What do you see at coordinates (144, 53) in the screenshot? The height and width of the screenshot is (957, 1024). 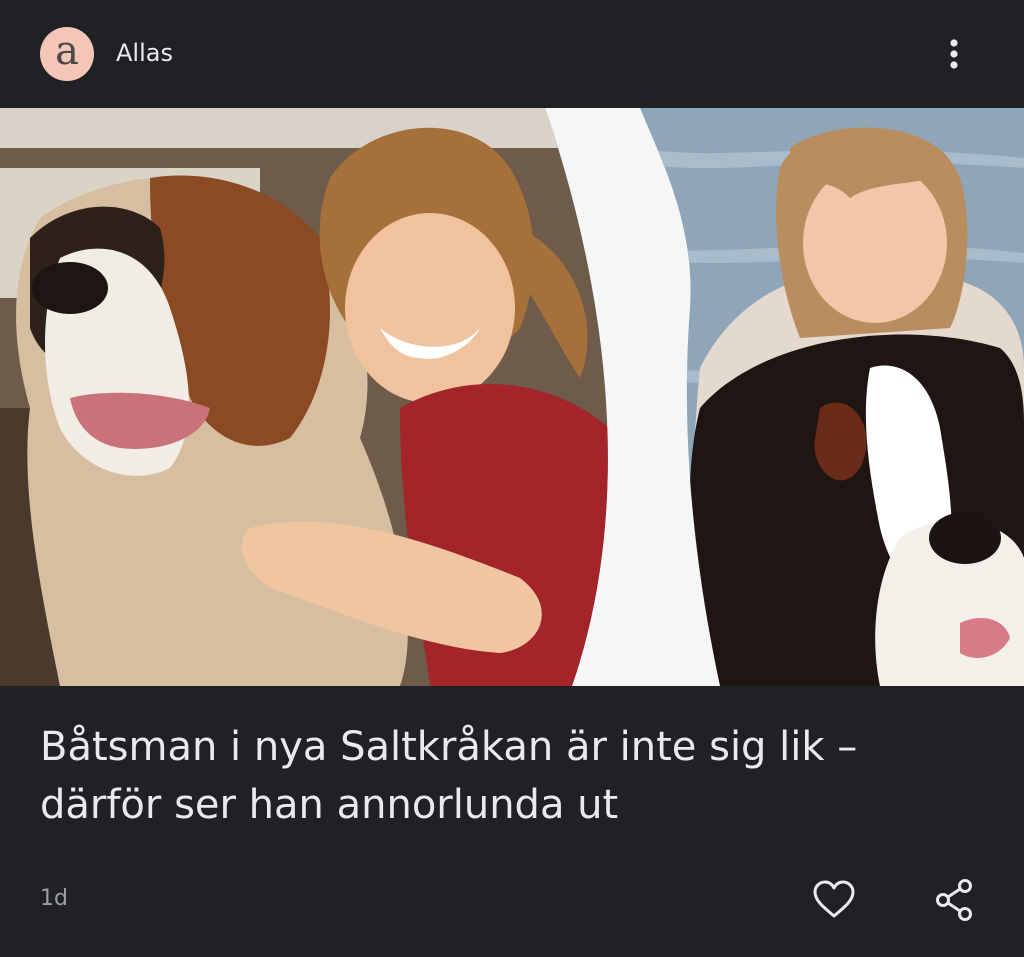 I see `source-name: Allas` at bounding box center [144, 53].